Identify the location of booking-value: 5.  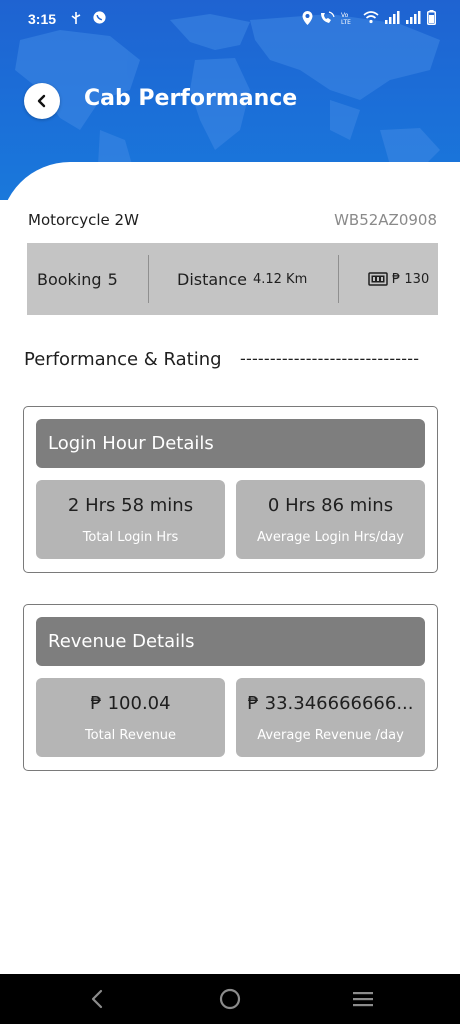
(112, 279).